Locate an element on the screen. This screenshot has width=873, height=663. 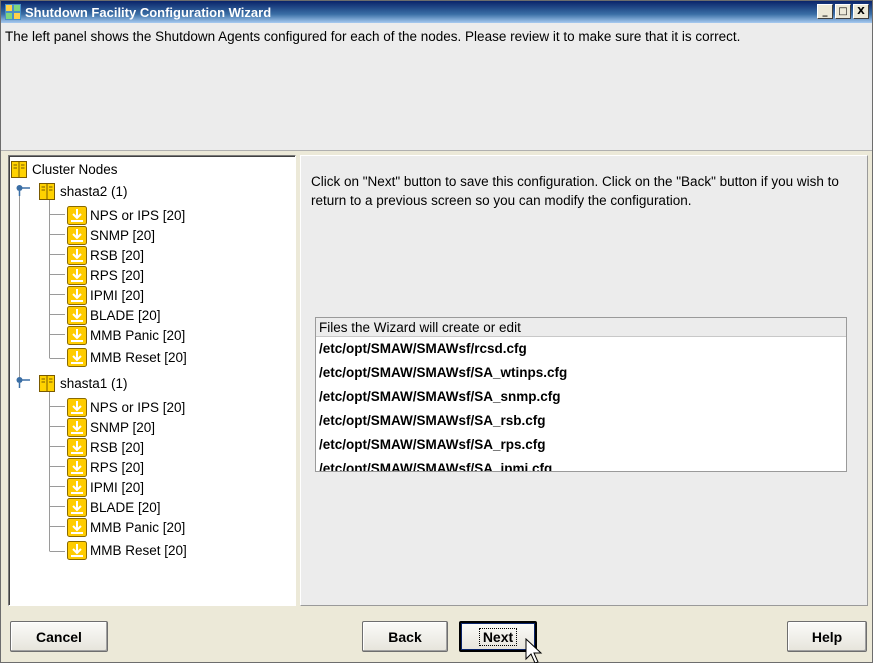
file-list-item: /etc/opt/SMAW/SMAWsf/SA_ipmi.cfg is located at coordinates (581, 464).